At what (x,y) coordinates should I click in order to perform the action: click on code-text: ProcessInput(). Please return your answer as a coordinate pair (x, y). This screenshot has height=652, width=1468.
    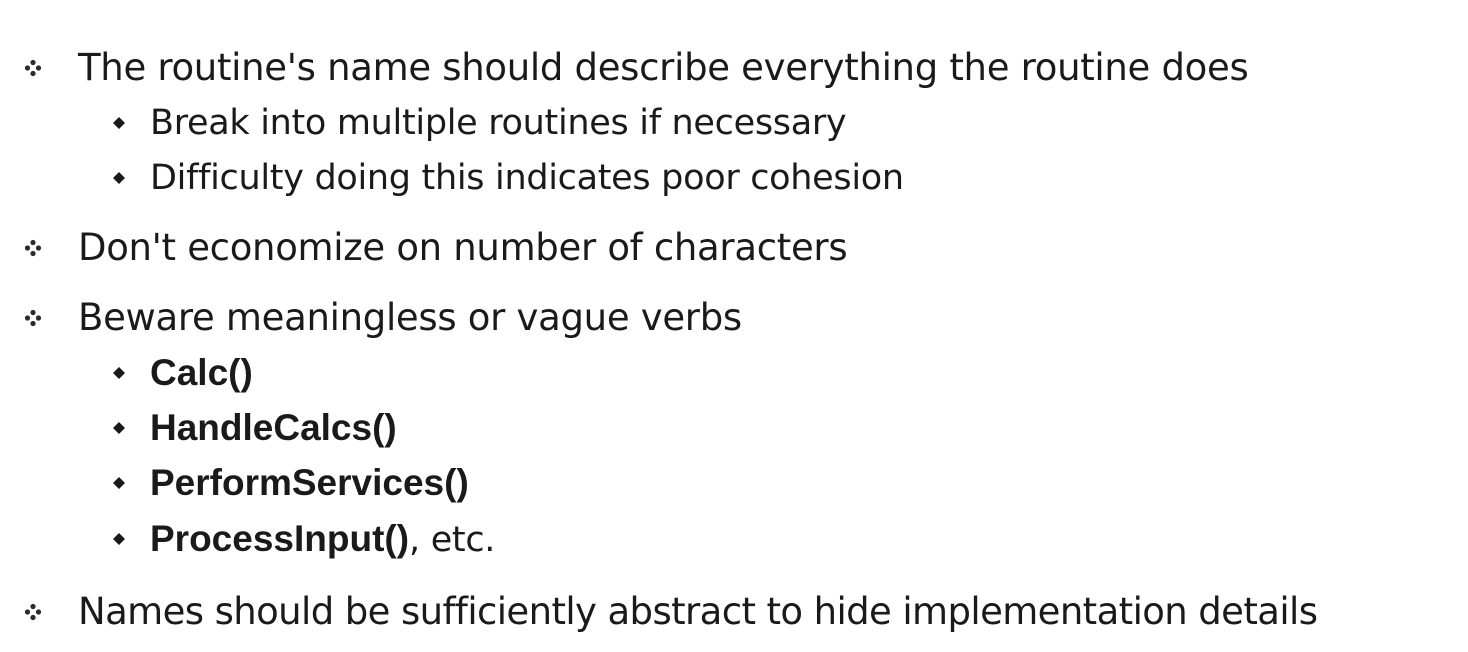
    Looking at the image, I should click on (280, 538).